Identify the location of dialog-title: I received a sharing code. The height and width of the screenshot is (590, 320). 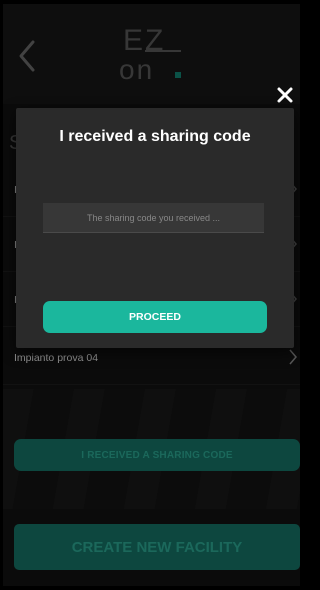
(155, 136).